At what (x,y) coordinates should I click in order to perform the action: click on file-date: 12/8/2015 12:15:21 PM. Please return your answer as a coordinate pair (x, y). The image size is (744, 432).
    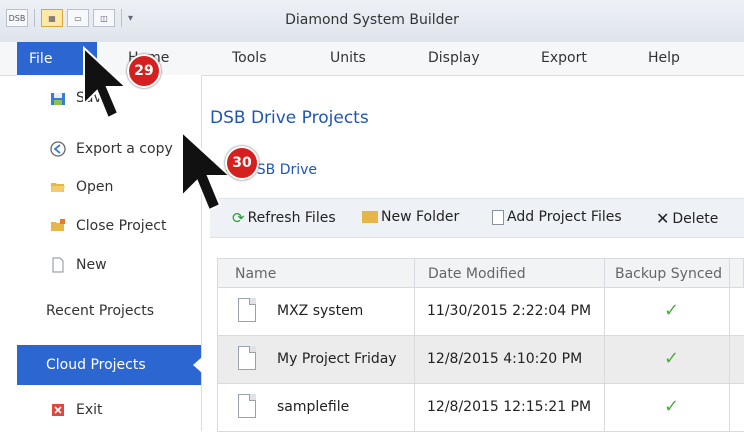
    Looking at the image, I should click on (509, 407).